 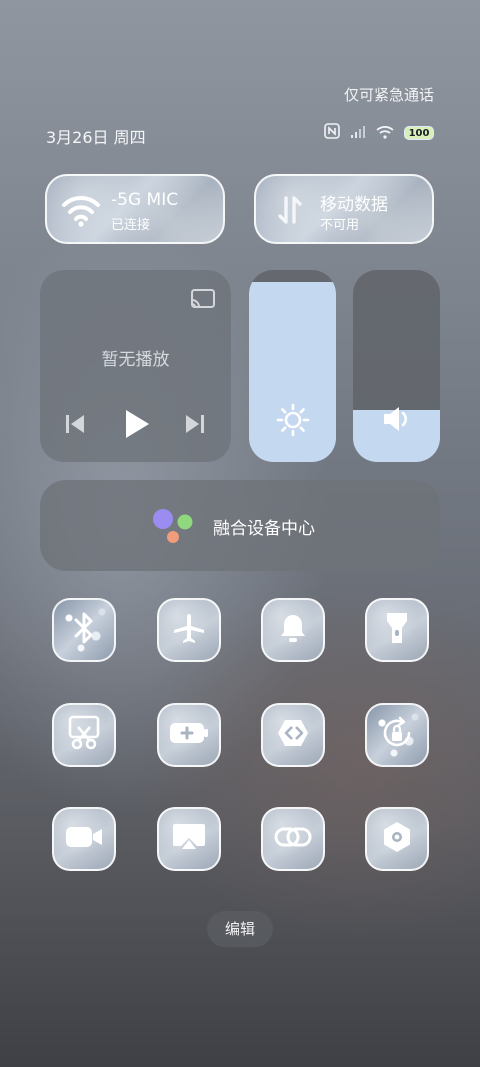 I want to click on flashlight-toggle, so click(x=397, y=630).